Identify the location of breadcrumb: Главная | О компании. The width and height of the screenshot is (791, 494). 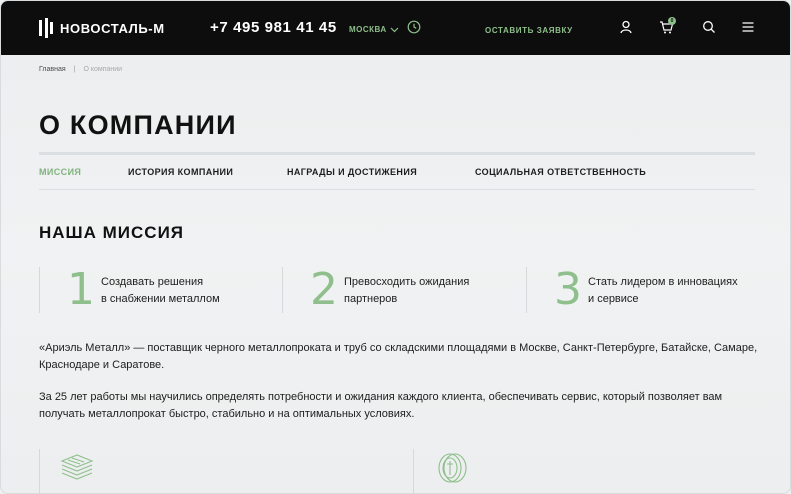
(80, 69).